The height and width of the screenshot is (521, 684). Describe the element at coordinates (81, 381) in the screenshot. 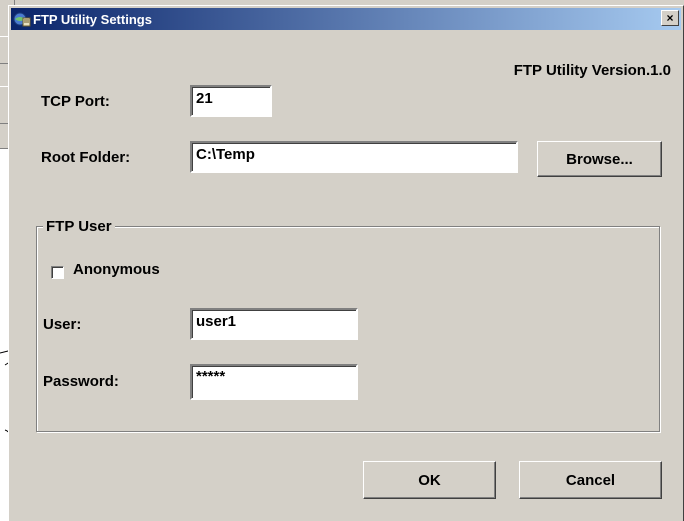

I see `password-label: Password:` at that location.